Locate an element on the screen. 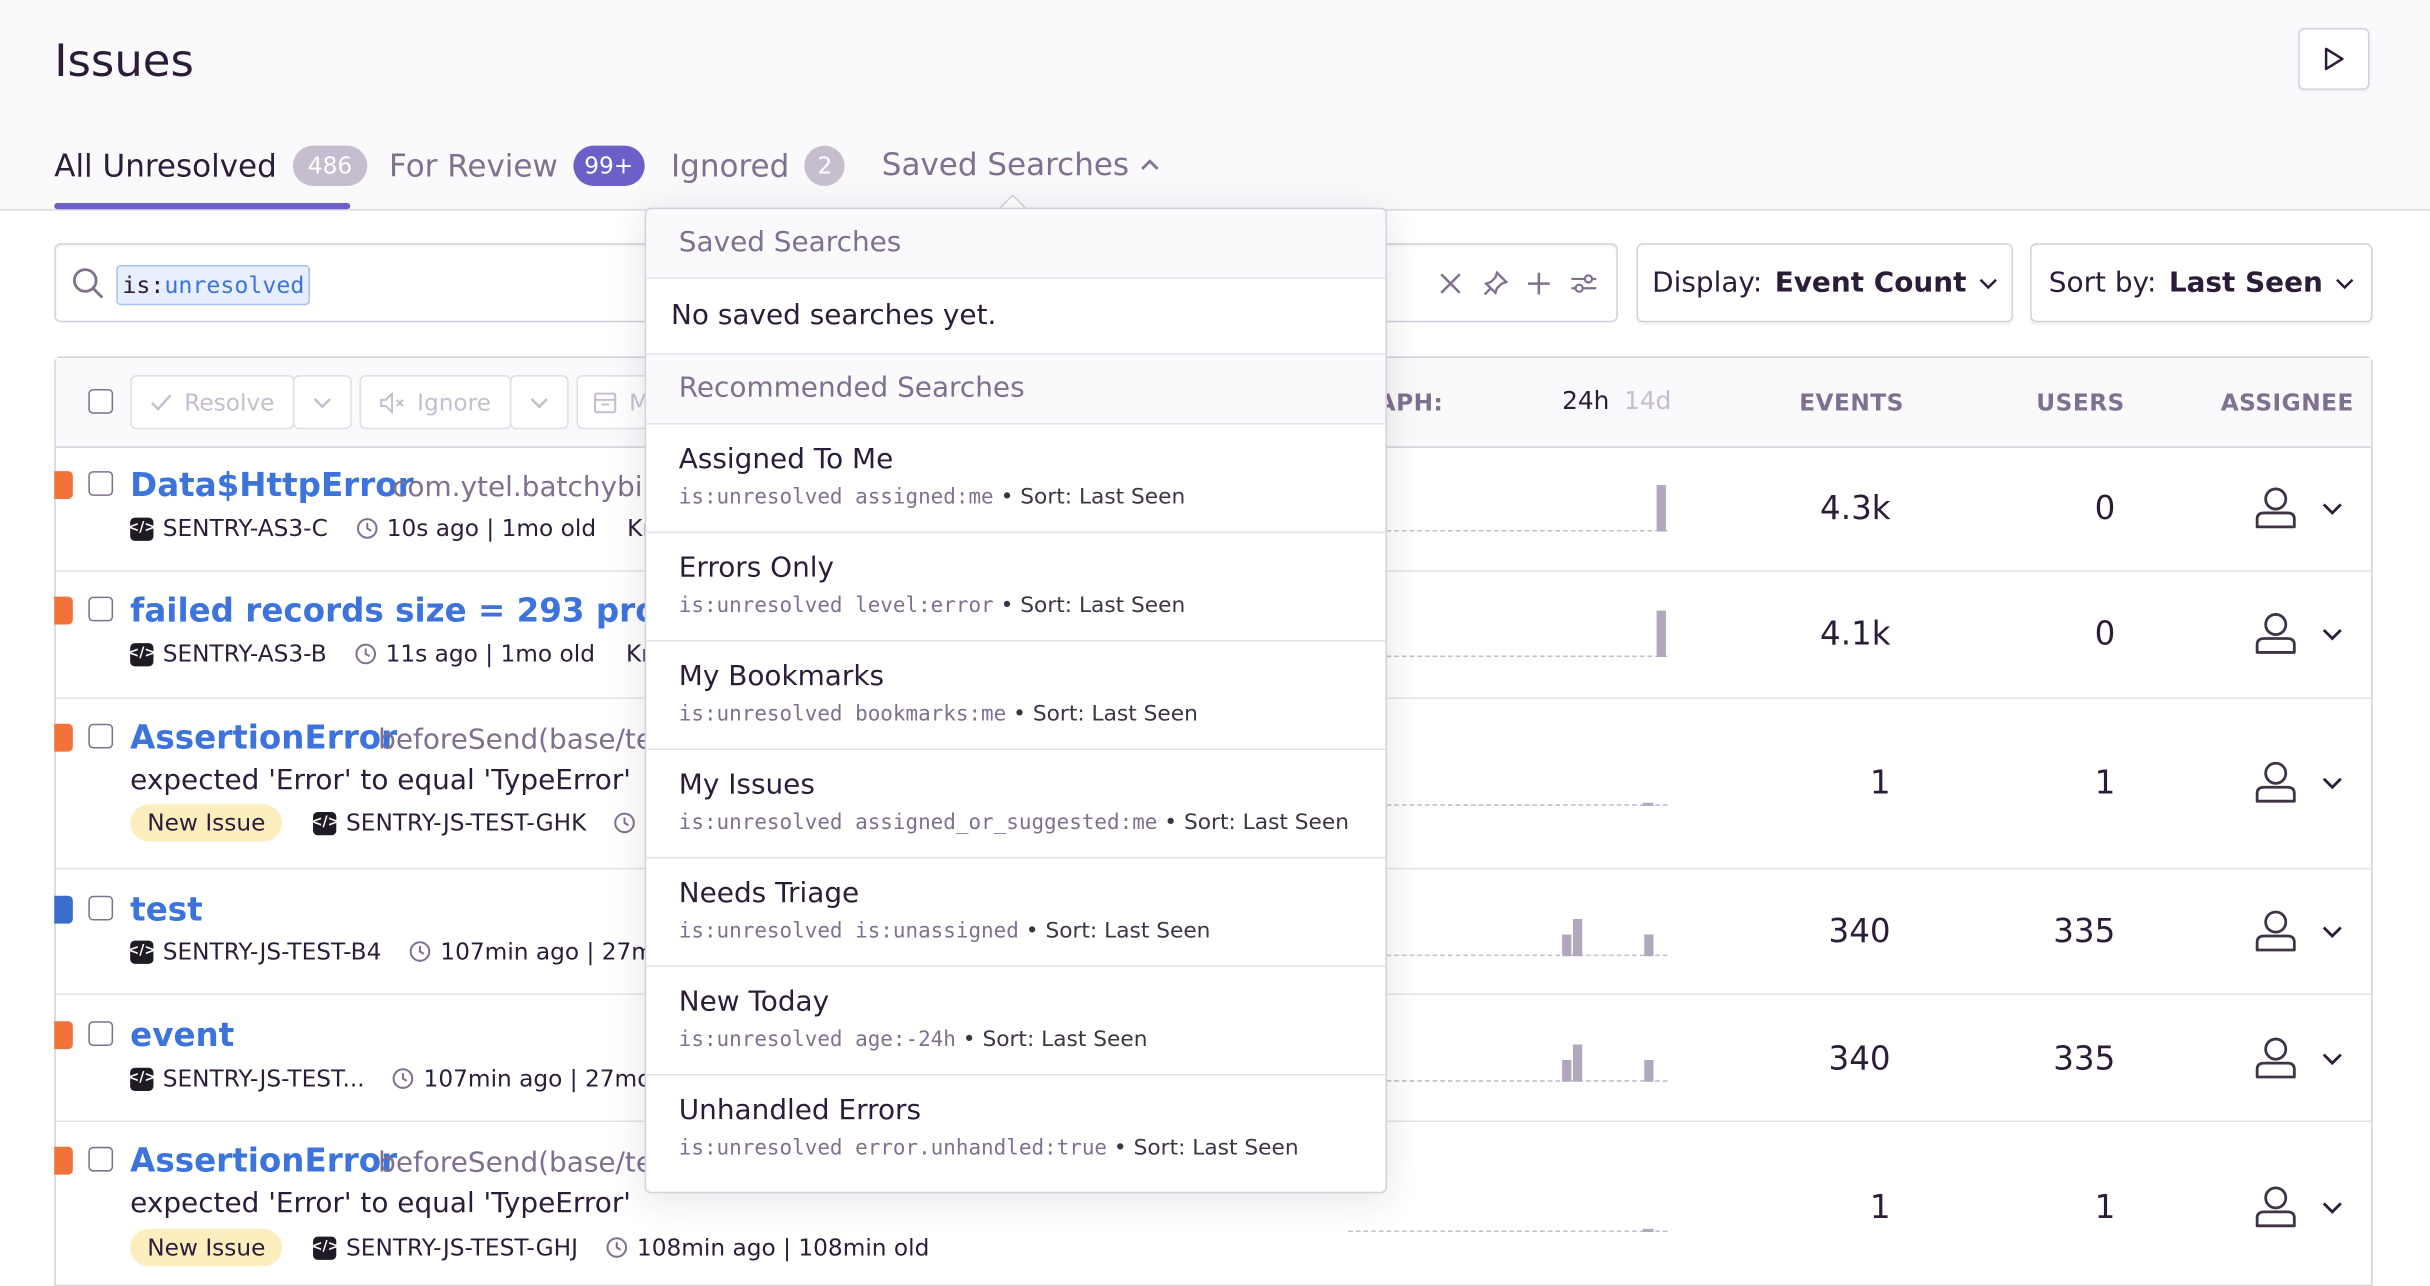  event-count: 4.1k is located at coordinates (1855, 634).